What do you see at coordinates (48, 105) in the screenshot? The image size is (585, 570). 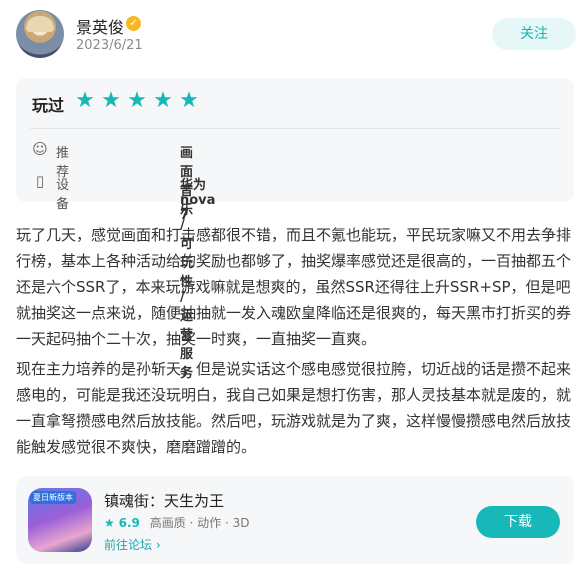 I see `played-label: 玩过` at bounding box center [48, 105].